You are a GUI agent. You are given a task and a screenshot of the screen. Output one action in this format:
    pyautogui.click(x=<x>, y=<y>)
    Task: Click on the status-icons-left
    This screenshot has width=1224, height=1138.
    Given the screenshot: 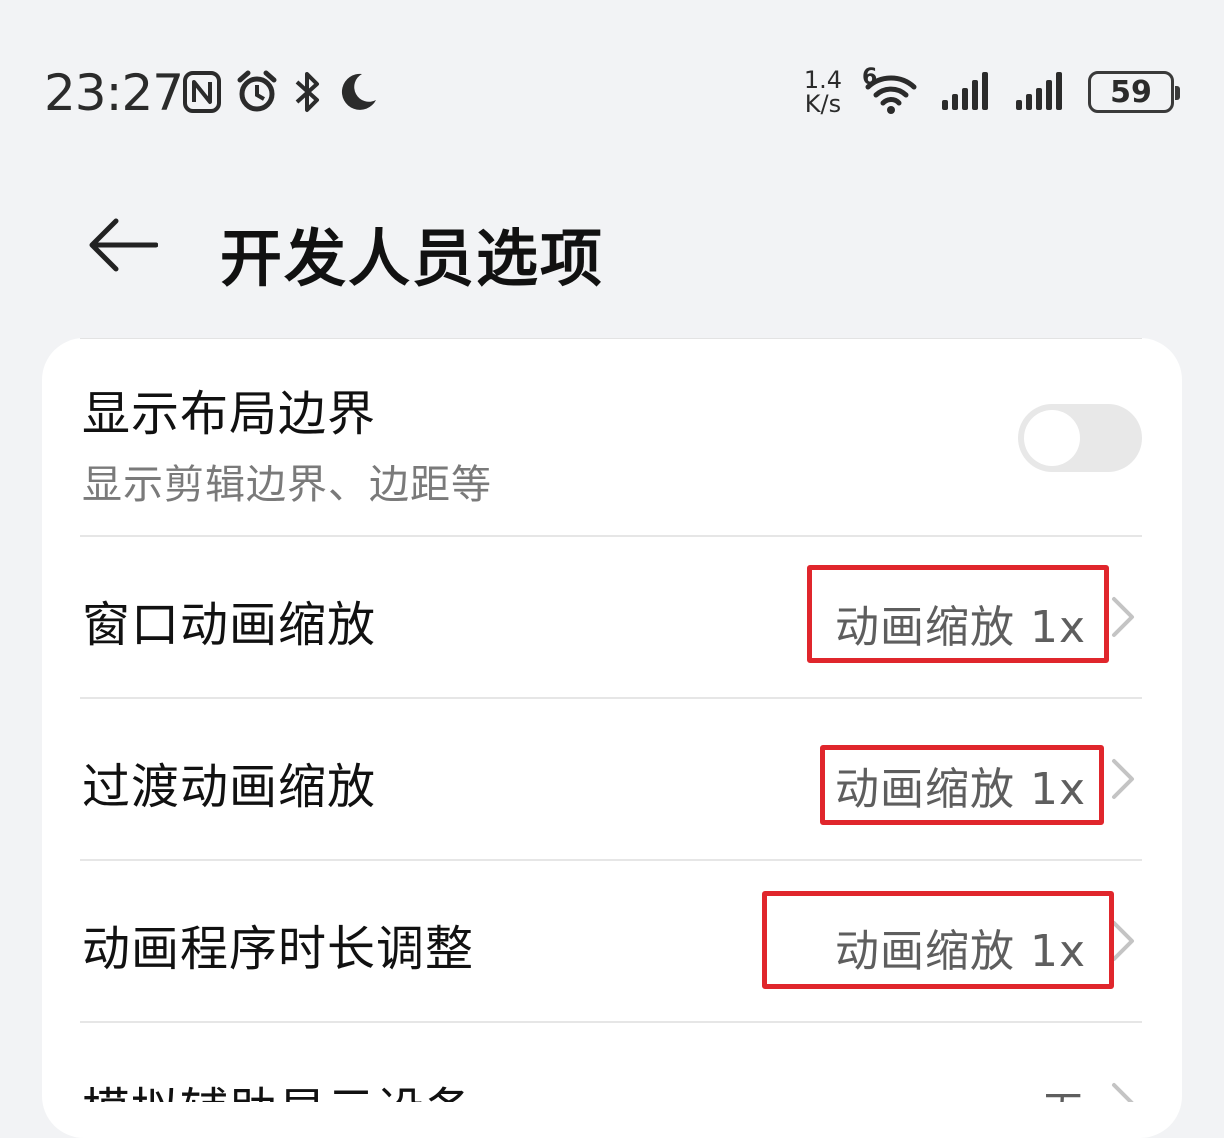 What is the action you would take?
    pyautogui.click(x=280, y=92)
    